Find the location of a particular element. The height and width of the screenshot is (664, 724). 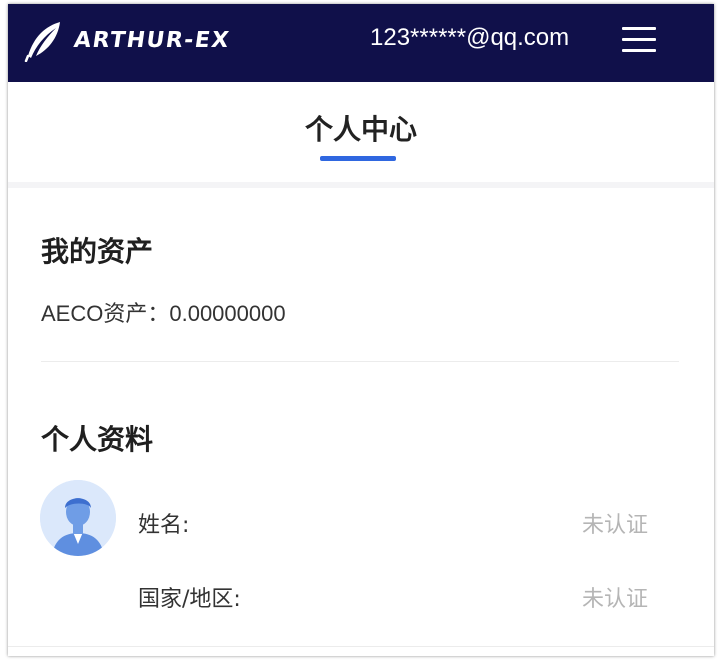

page-title: 个人中心 is located at coordinates (361, 128).